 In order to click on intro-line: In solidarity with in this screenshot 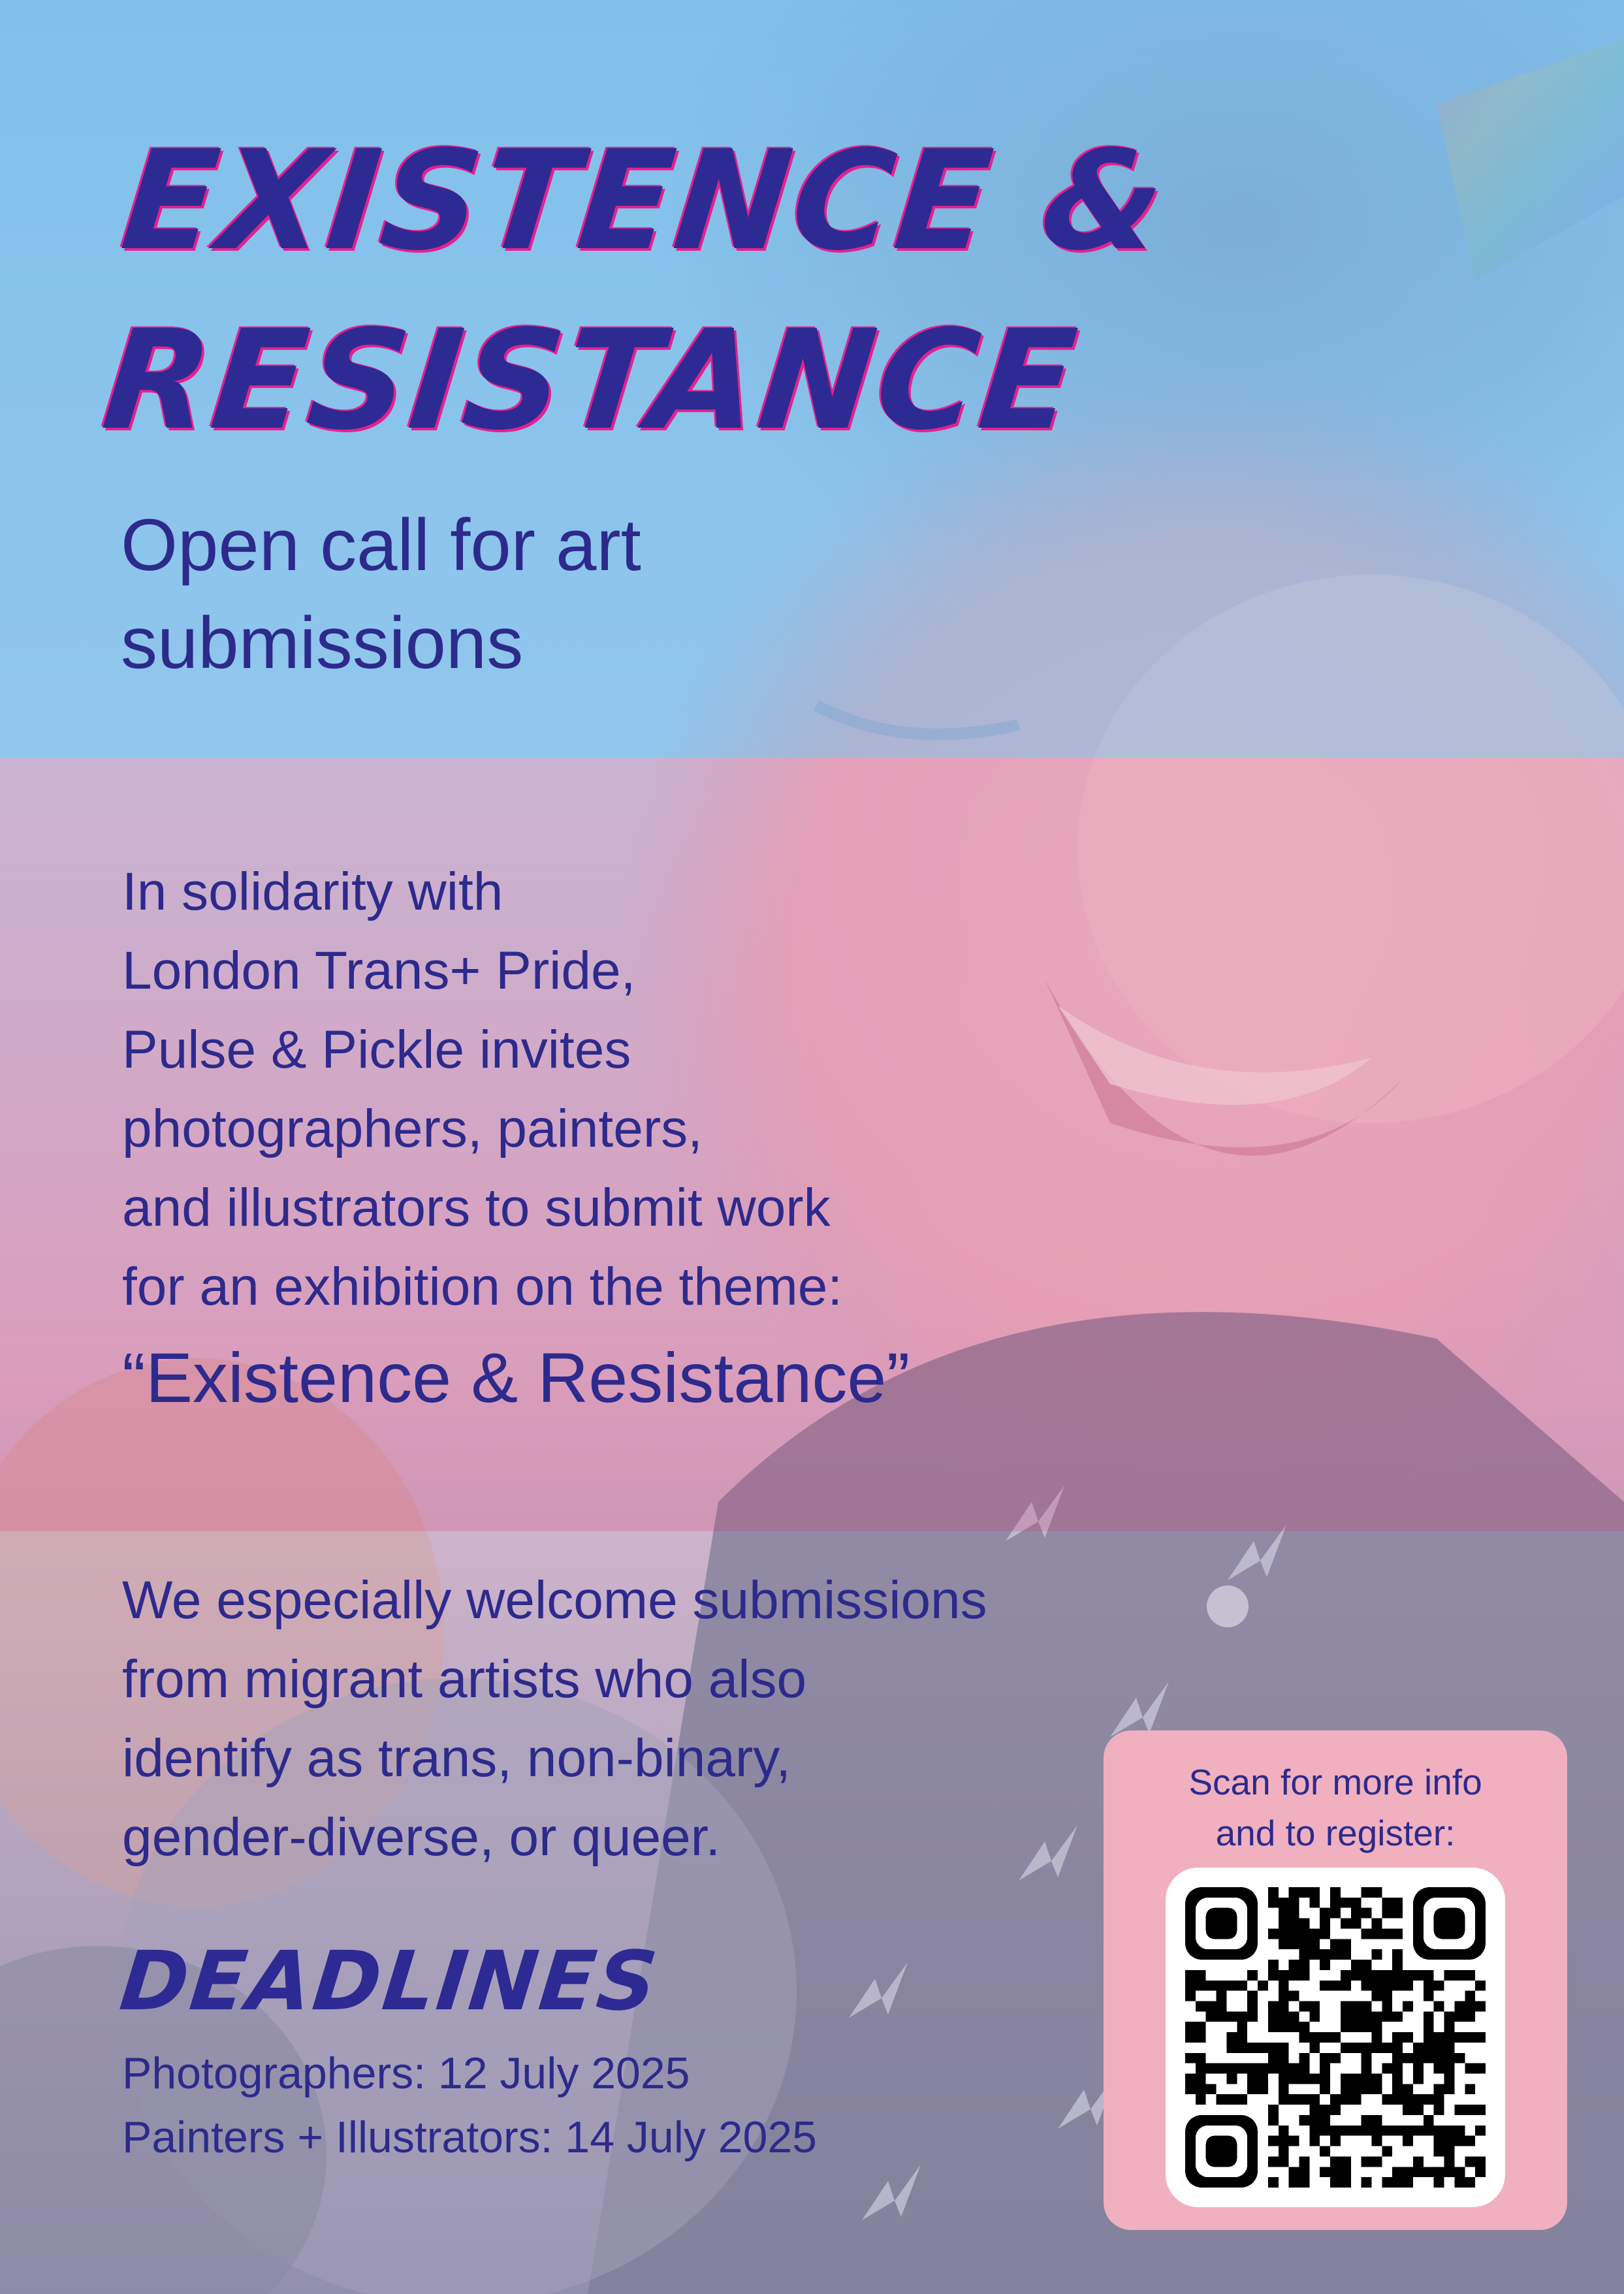, I will do `click(312, 891)`.